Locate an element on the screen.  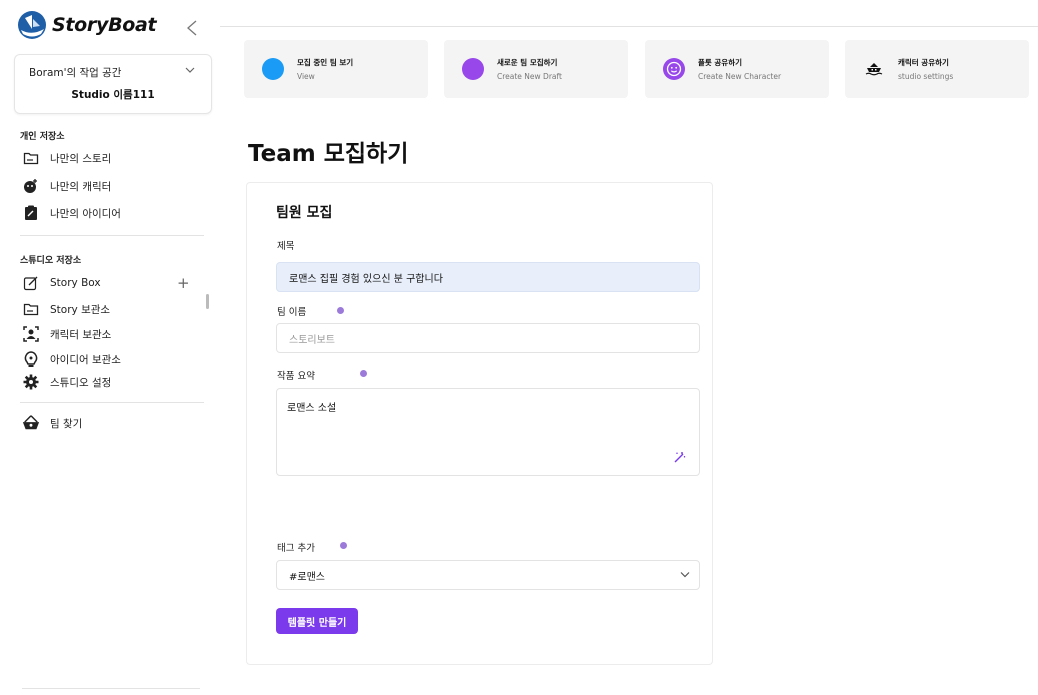
summary-label: 작품 요약 is located at coordinates (296, 376).